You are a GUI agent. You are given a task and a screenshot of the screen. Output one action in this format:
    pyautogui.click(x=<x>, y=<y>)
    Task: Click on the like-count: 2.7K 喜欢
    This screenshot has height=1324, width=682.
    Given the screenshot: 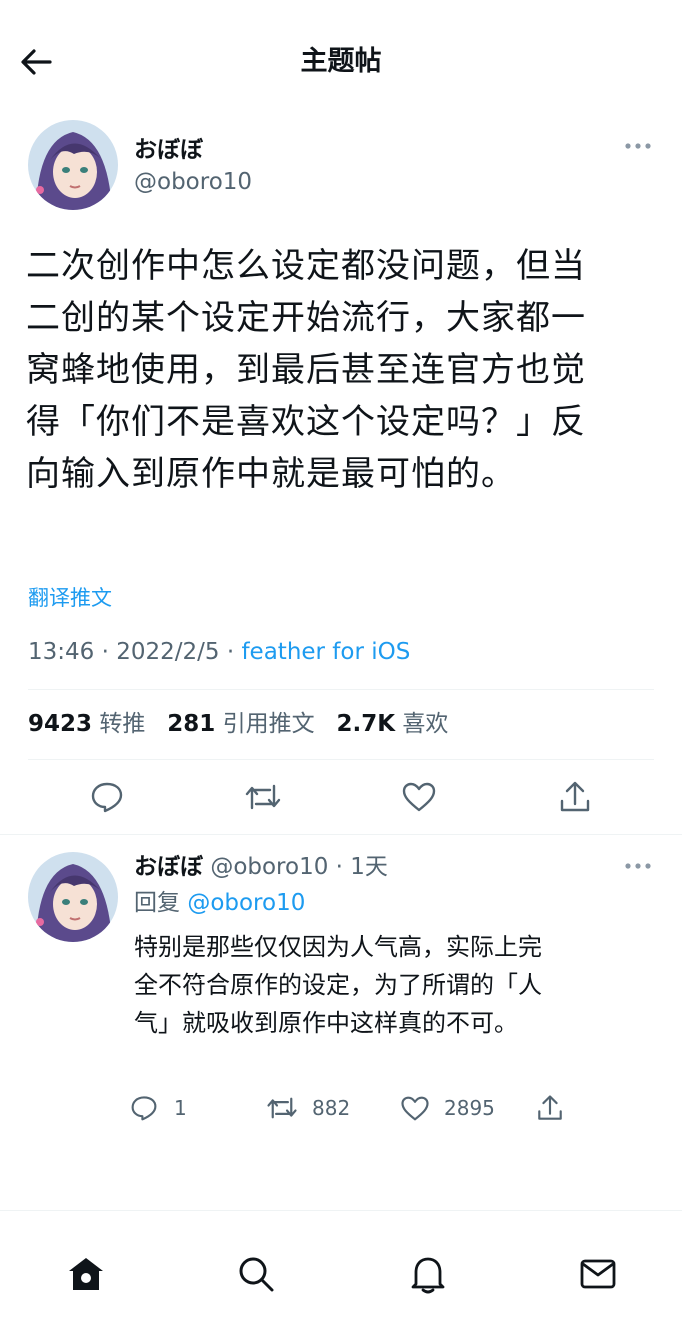 What is the action you would take?
    pyautogui.click(x=393, y=724)
    